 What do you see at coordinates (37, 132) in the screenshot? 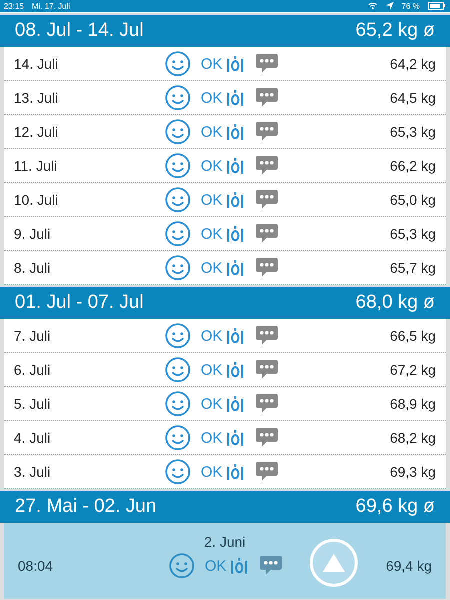
I see `day-date: 12. Juli` at bounding box center [37, 132].